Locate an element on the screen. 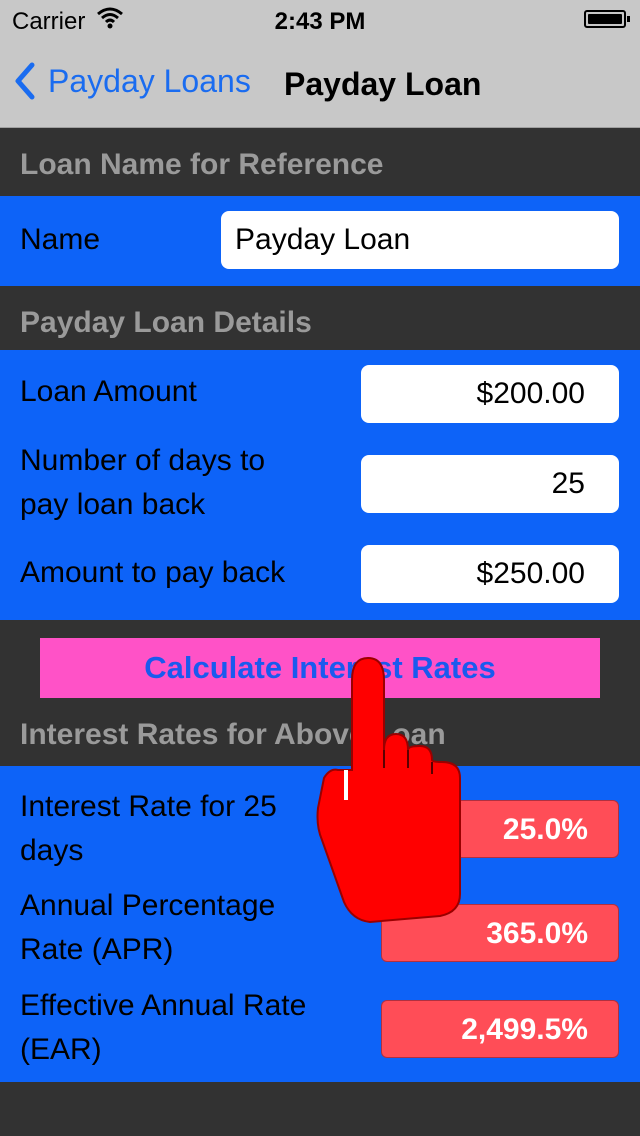 Image resolution: width=640 pixels, height=1136 pixels. reference-section: Name Payday Loan is located at coordinates (320, 241).